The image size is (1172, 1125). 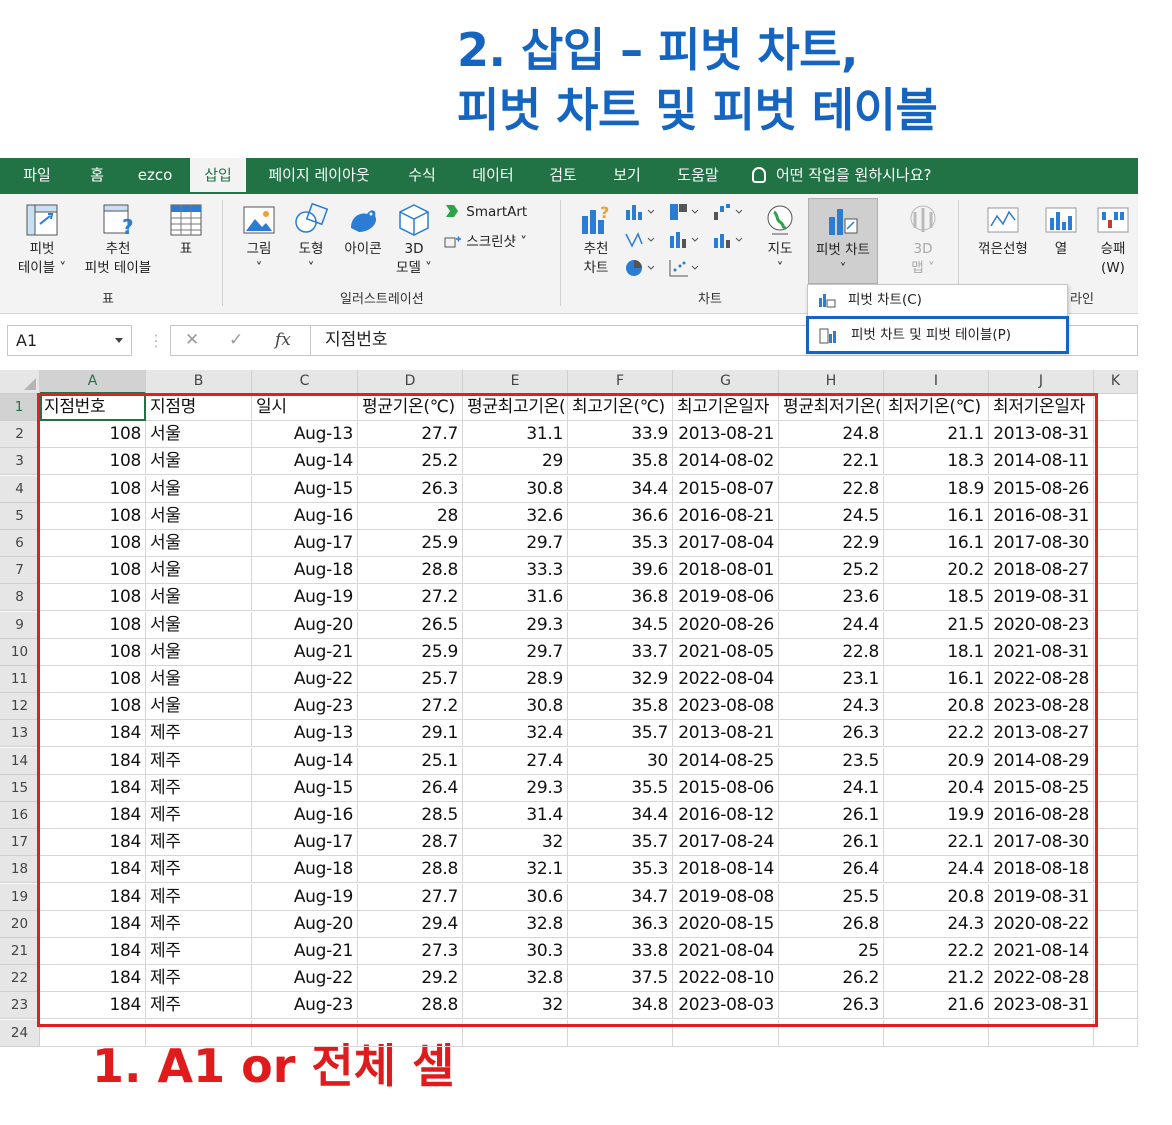 I want to click on cell-j1: 최저기온일자, so click(x=1041, y=407).